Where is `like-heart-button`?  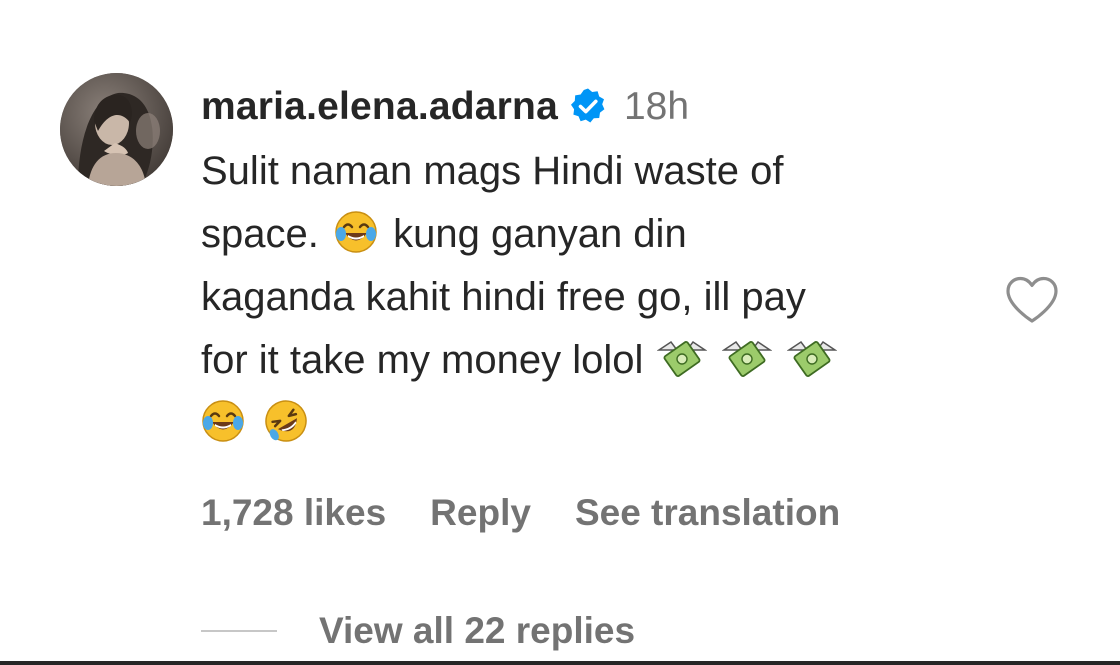
like-heart-button is located at coordinates (1032, 300).